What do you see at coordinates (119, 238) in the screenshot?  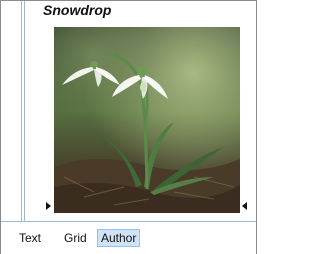 I see `tab-author: Author` at bounding box center [119, 238].